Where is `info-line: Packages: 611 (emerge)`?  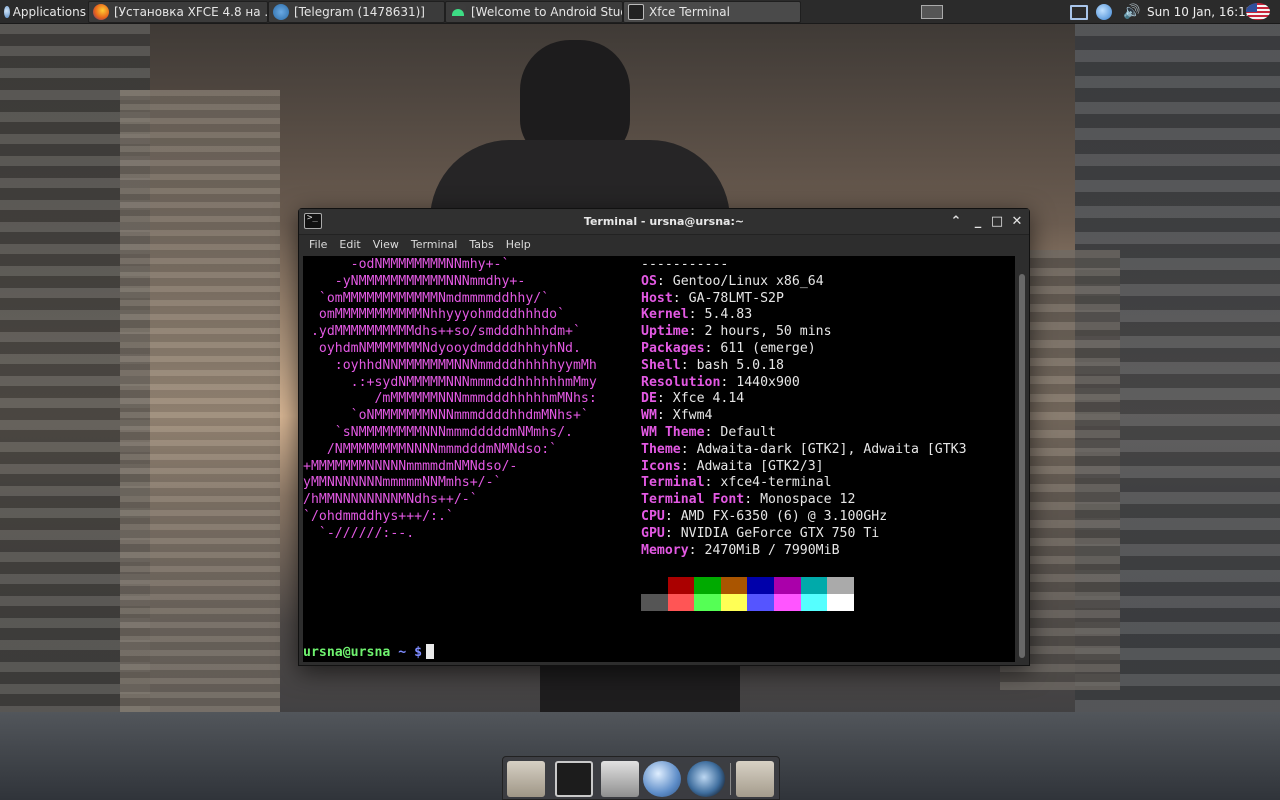 info-line: Packages: 611 (emerge) is located at coordinates (828, 349).